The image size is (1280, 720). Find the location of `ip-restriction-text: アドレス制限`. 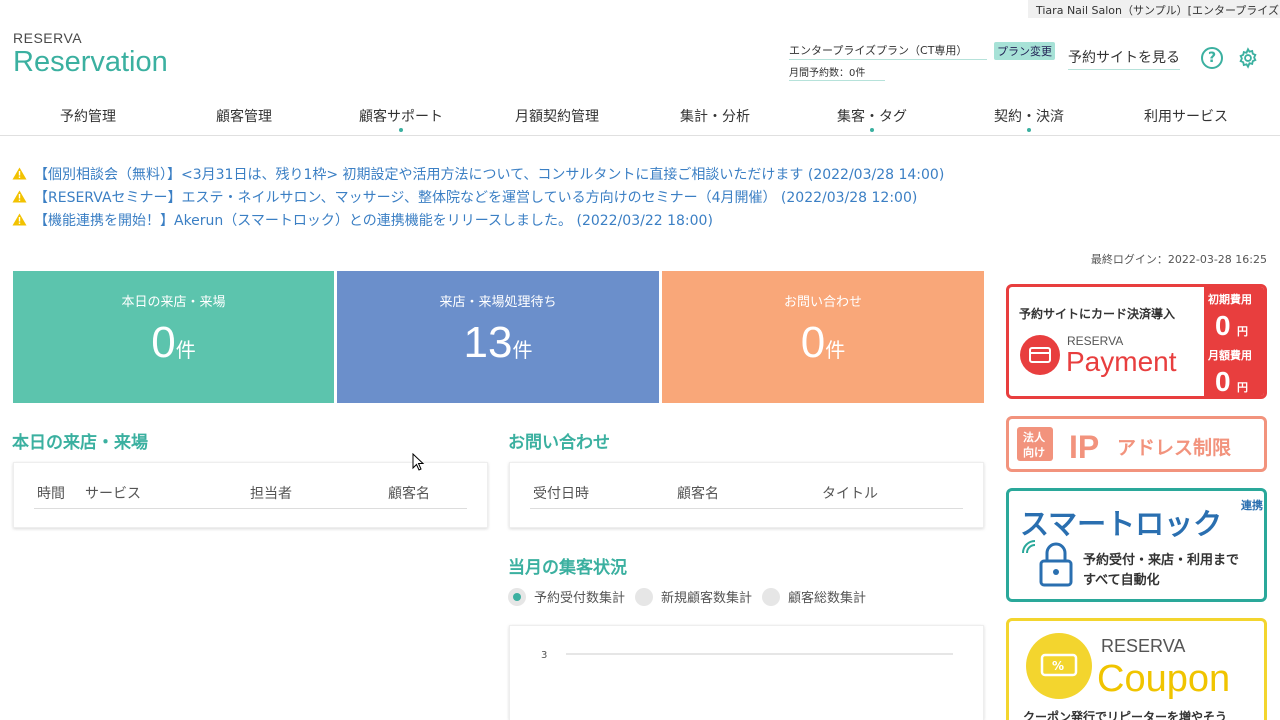

ip-restriction-text: アドレス制限 is located at coordinates (1174, 447).